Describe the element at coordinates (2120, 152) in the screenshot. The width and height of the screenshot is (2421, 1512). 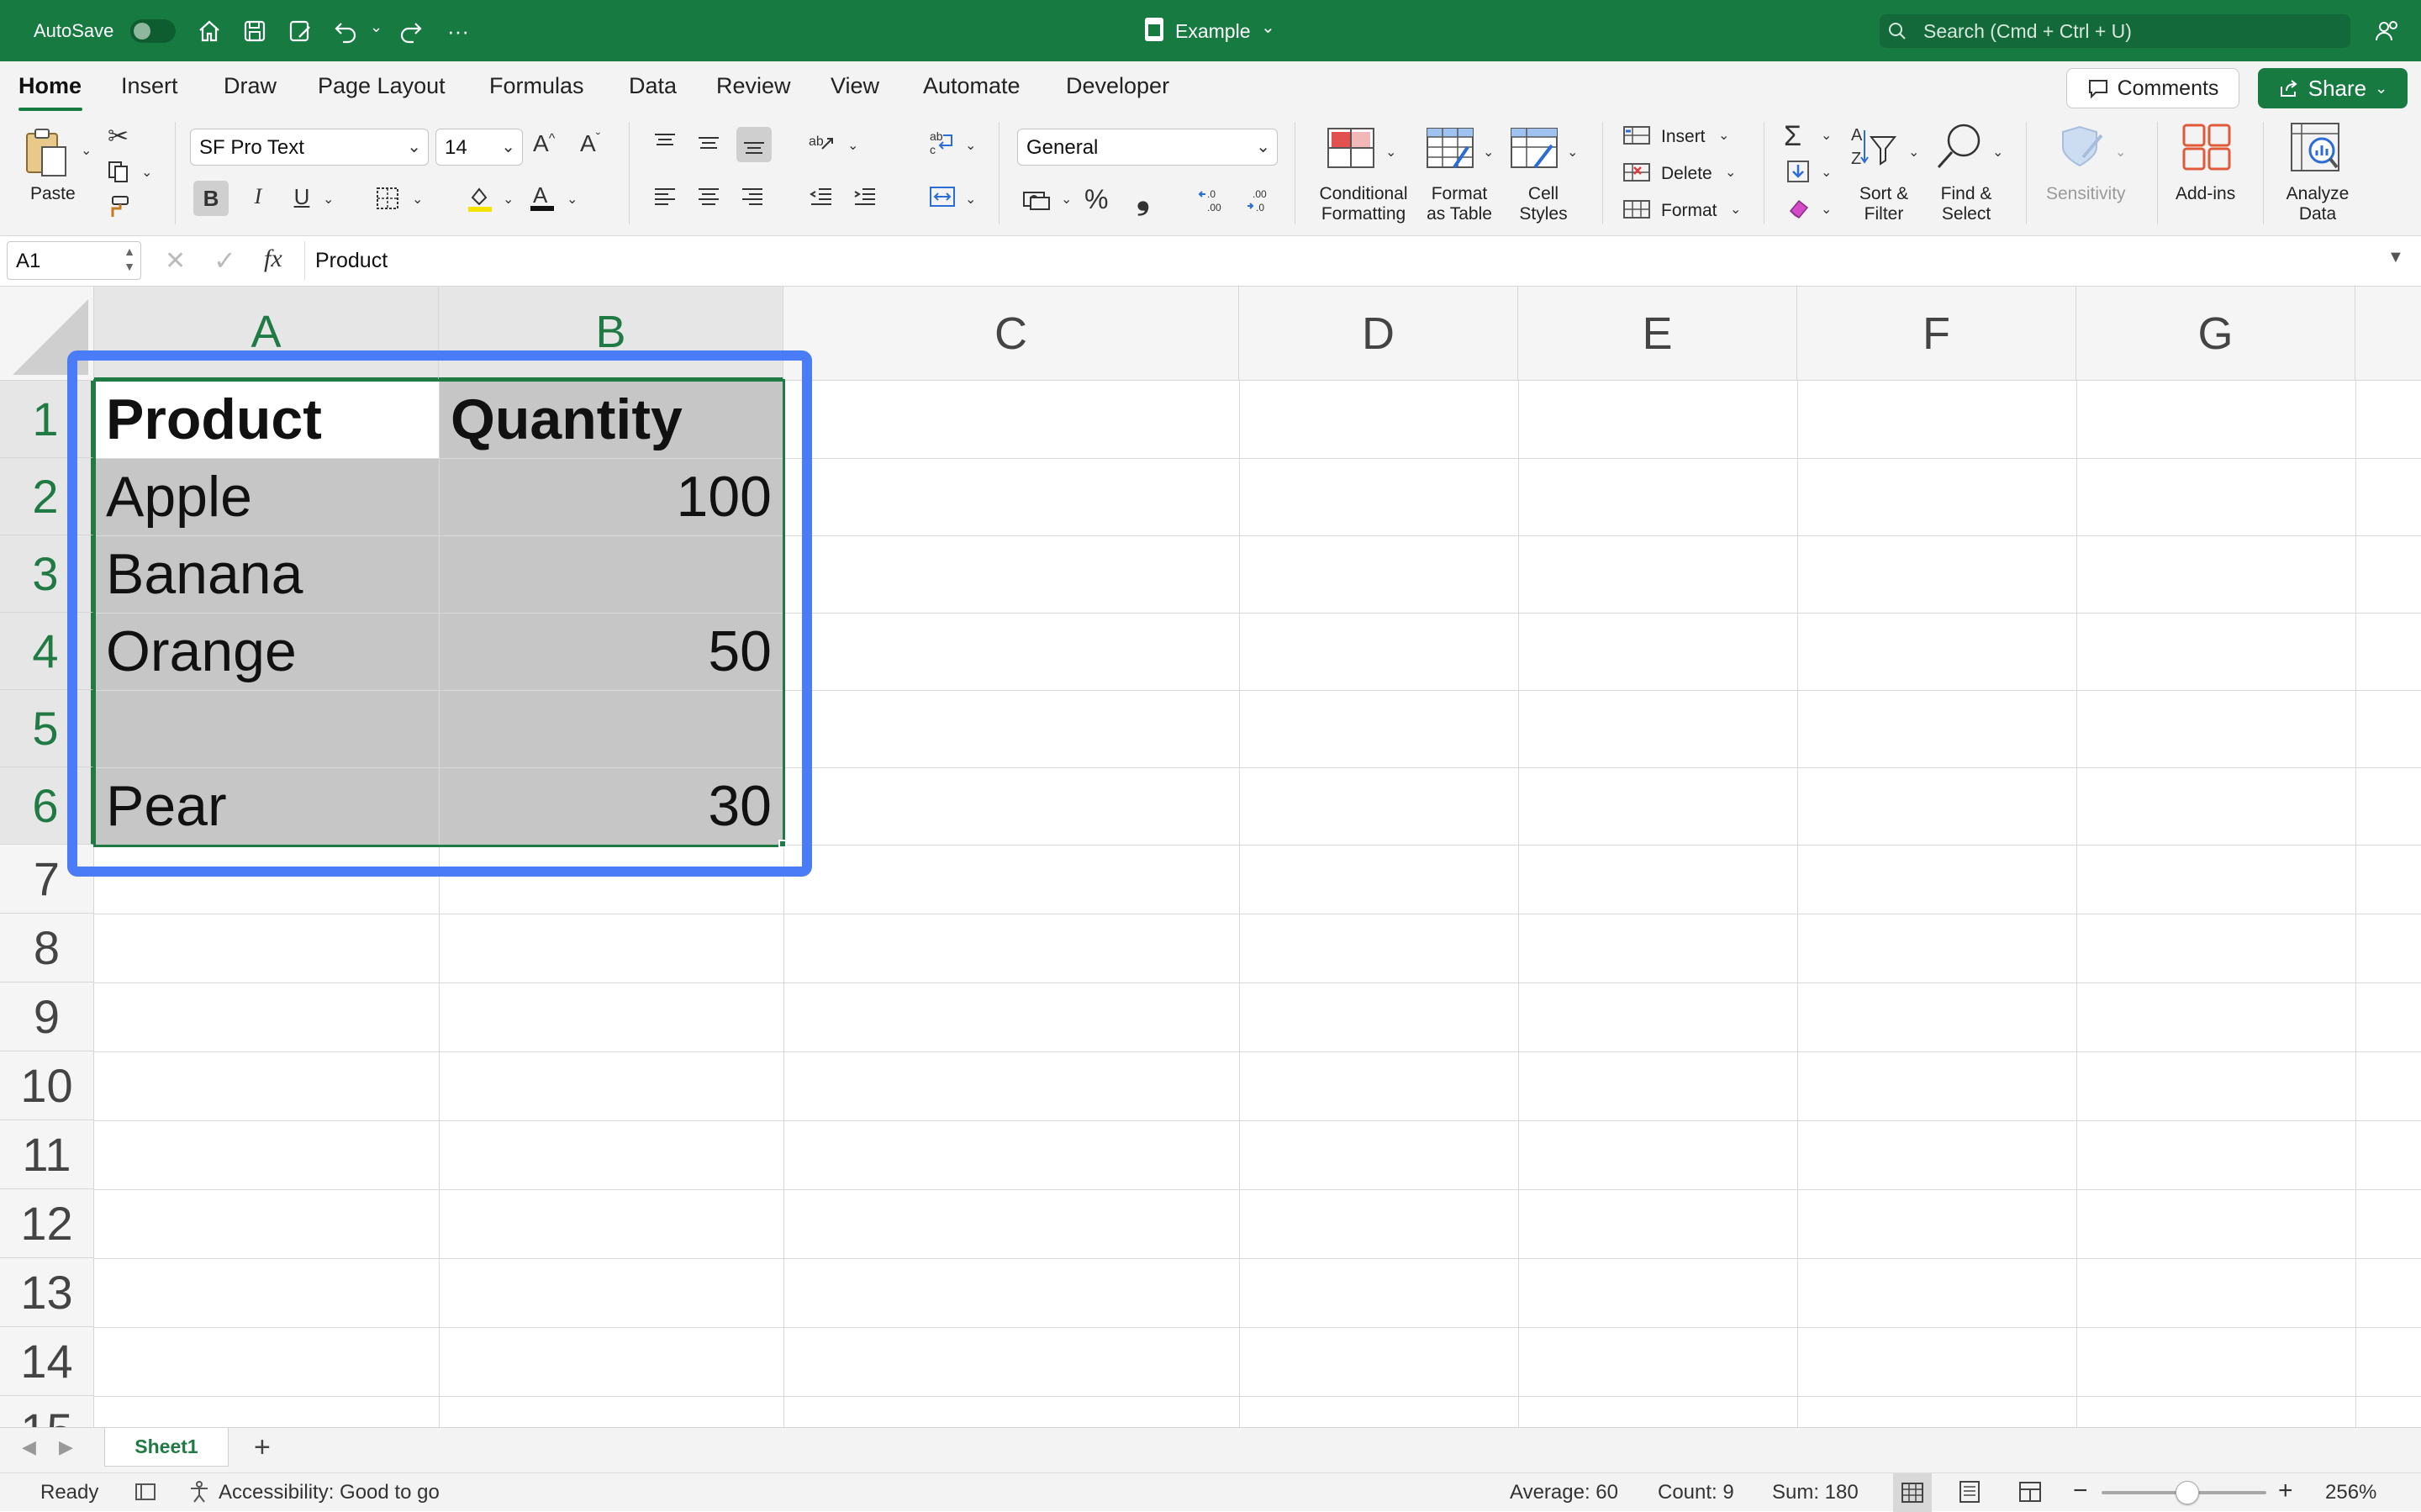
I see `sensitivity-dropdown-icon: ⌄` at that location.